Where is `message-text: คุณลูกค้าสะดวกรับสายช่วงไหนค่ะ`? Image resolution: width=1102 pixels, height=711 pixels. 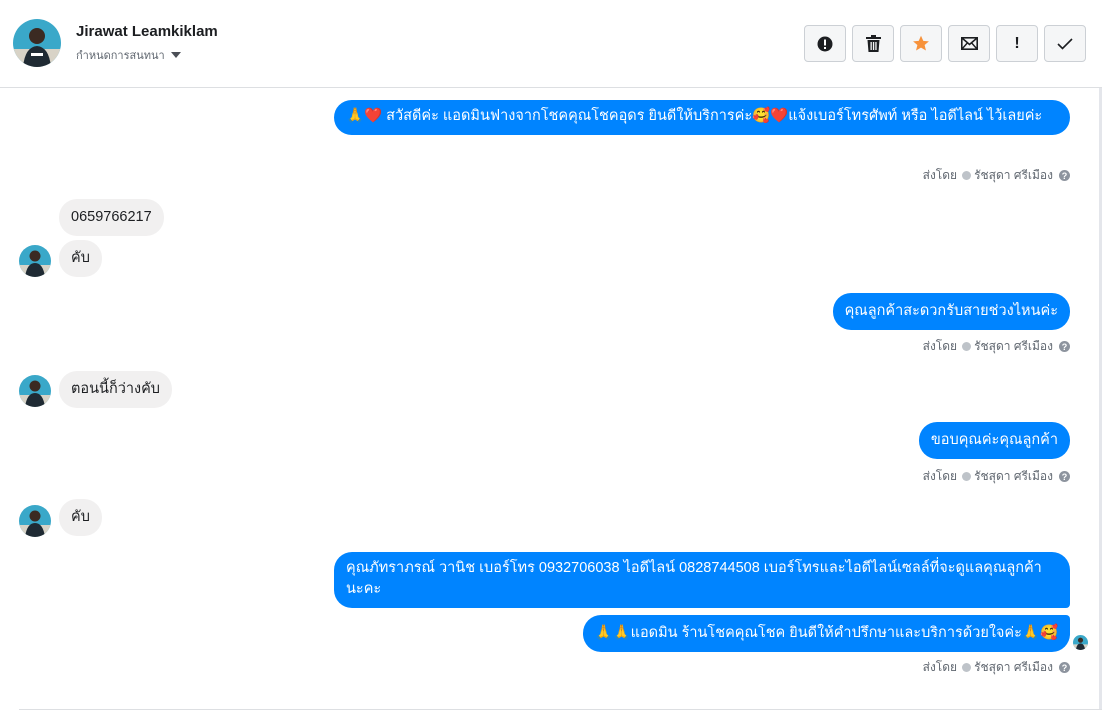
message-text: คุณลูกค้าสะดวกรับสายช่วงไหนค่ะ is located at coordinates (951, 311).